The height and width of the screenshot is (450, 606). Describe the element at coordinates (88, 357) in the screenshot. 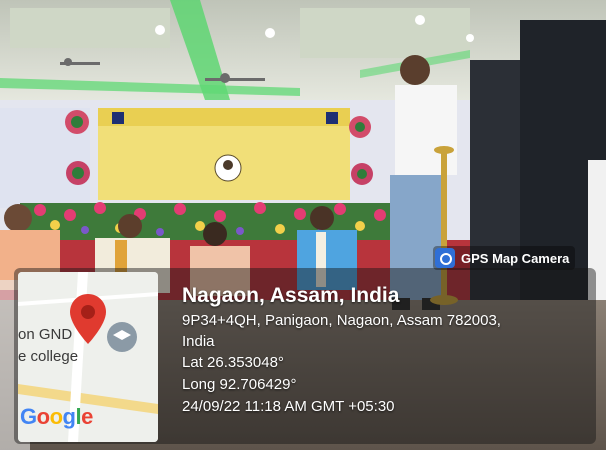

I see `mini-map: on GND e college Google` at that location.